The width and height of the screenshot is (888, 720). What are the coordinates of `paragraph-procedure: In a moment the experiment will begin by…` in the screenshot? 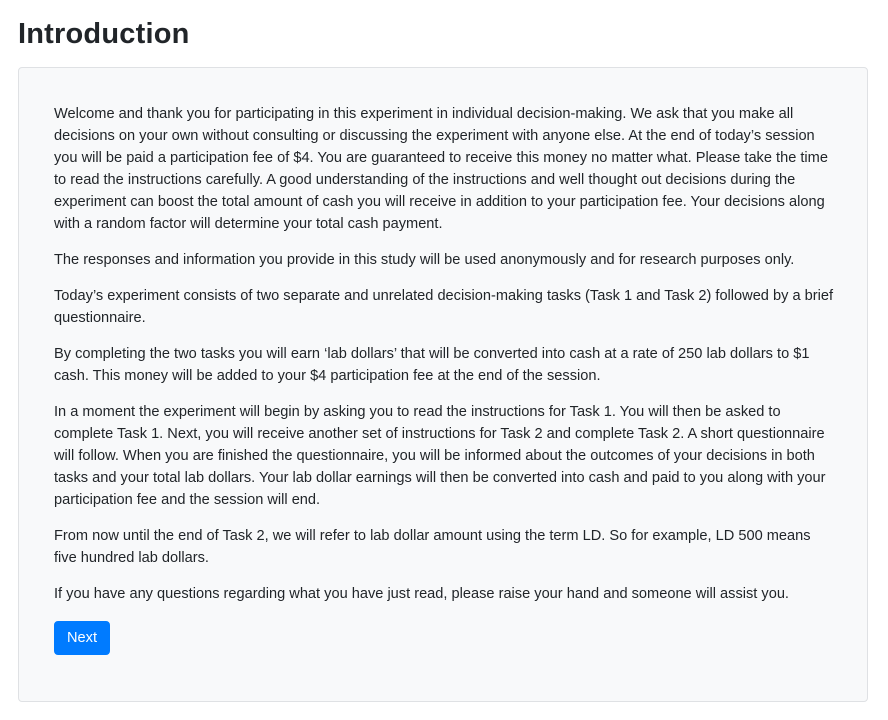 It's located at (440, 456).